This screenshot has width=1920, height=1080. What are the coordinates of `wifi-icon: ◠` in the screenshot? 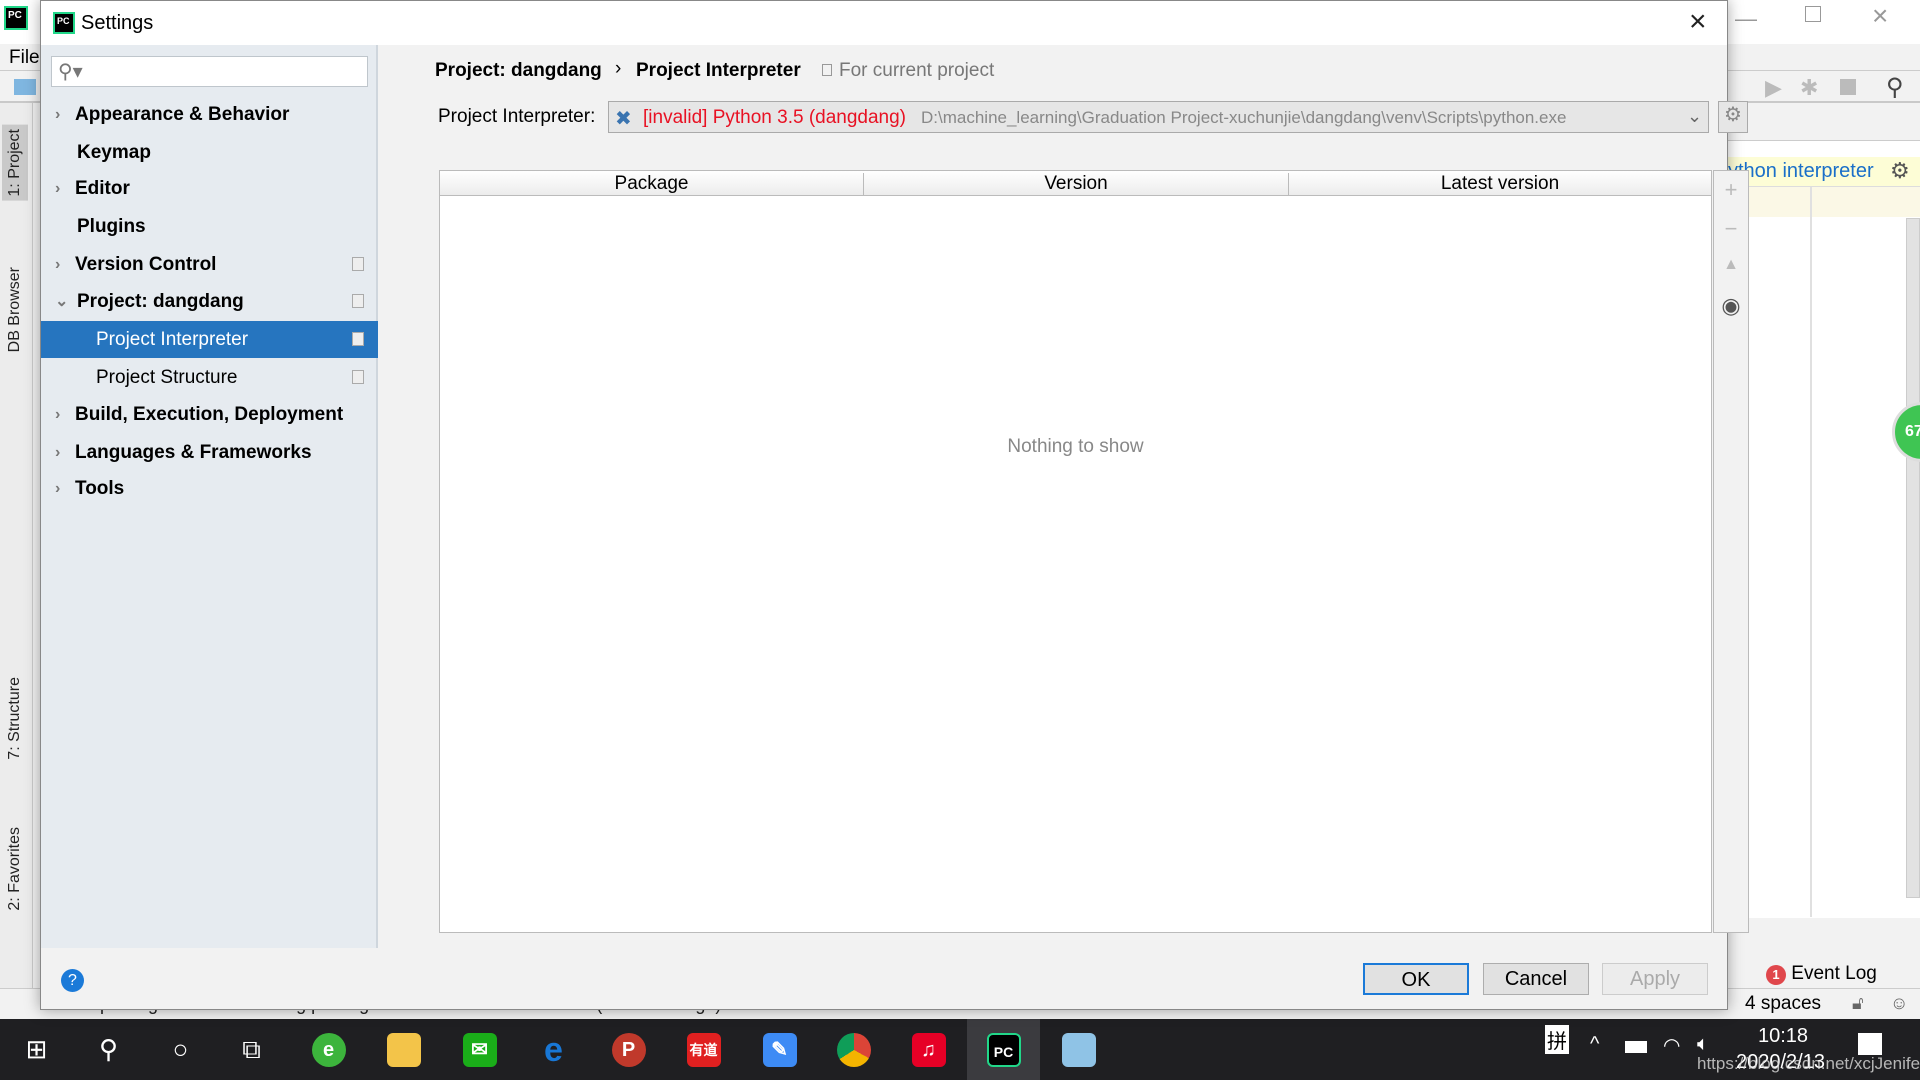 It's located at (1671, 1045).